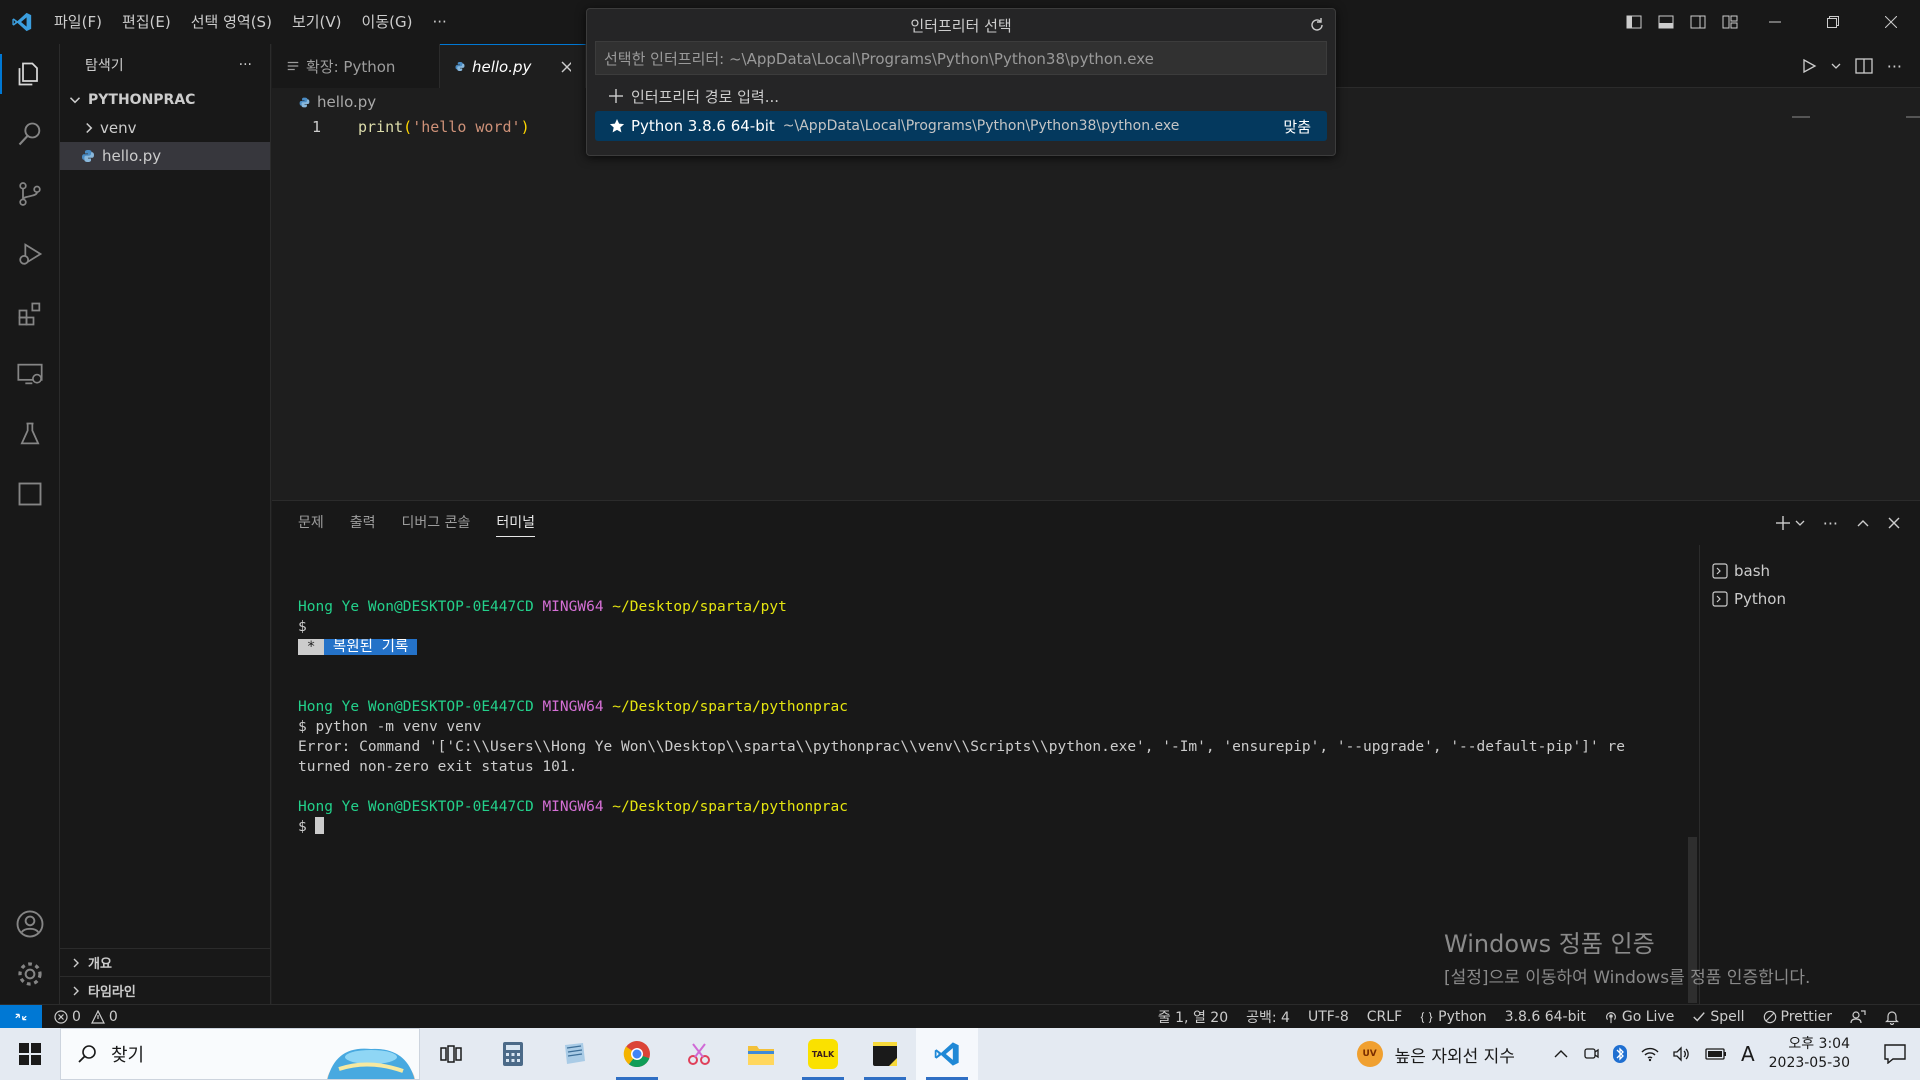 The image size is (1920, 1080). Describe the element at coordinates (1096, 523) in the screenshot. I see `panel-tabs: 문제 출력 디버그 콘솔 터미널` at that location.